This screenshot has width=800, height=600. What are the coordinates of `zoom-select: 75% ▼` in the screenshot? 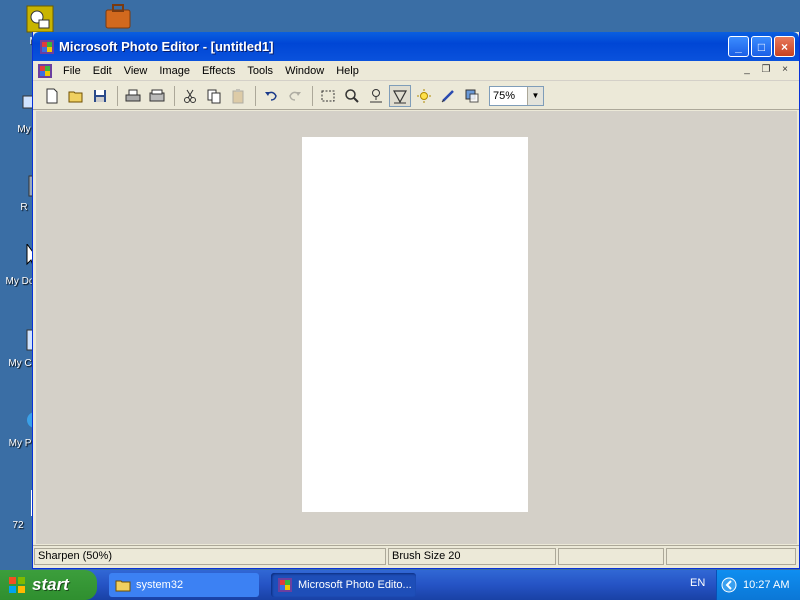 It's located at (516, 95).